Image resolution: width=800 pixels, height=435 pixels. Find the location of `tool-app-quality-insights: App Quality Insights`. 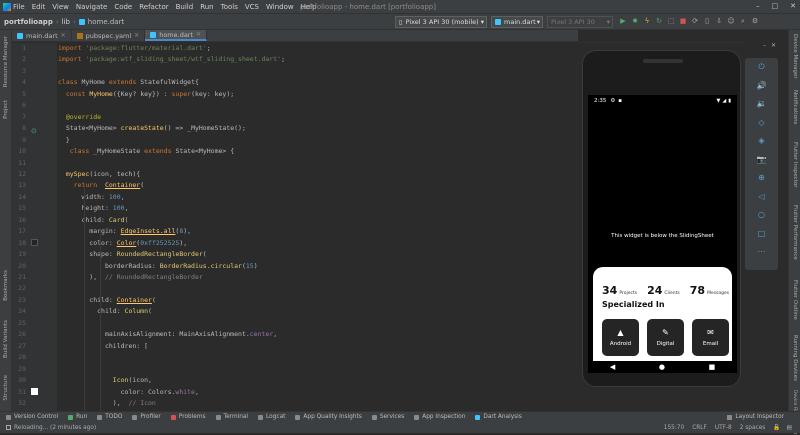

tool-app-quality-insights: App Quality Insights is located at coordinates (328, 417).